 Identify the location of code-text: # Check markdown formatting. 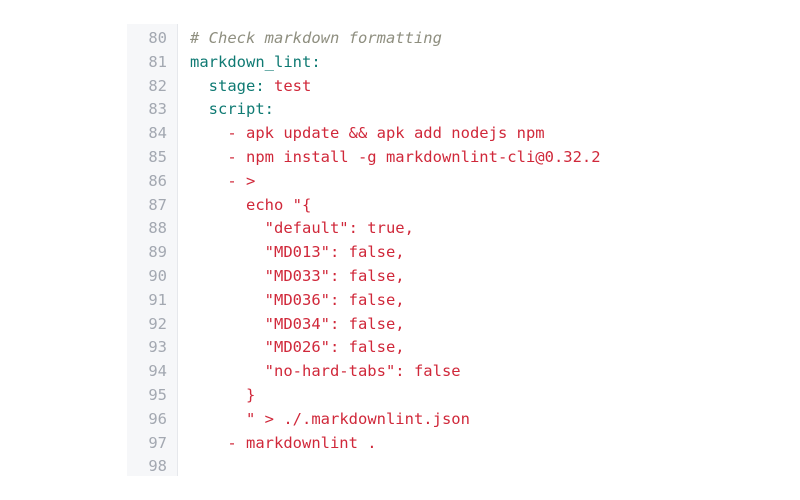
(316, 39).